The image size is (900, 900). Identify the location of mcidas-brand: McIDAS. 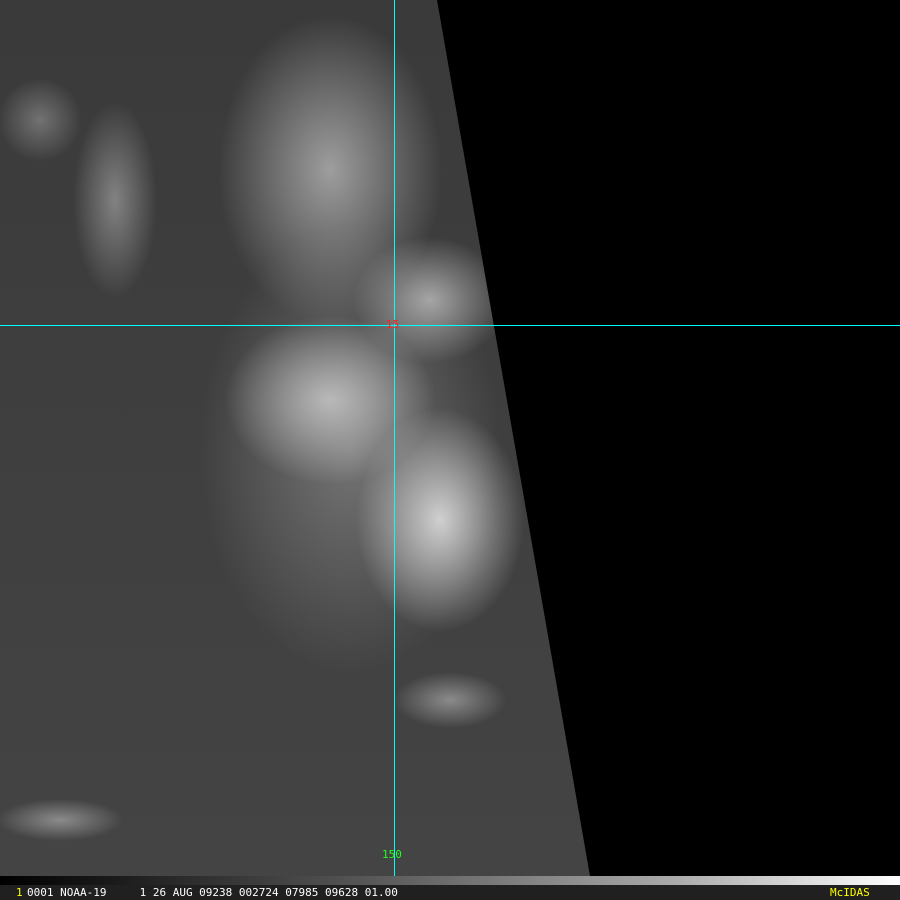
(850, 892).